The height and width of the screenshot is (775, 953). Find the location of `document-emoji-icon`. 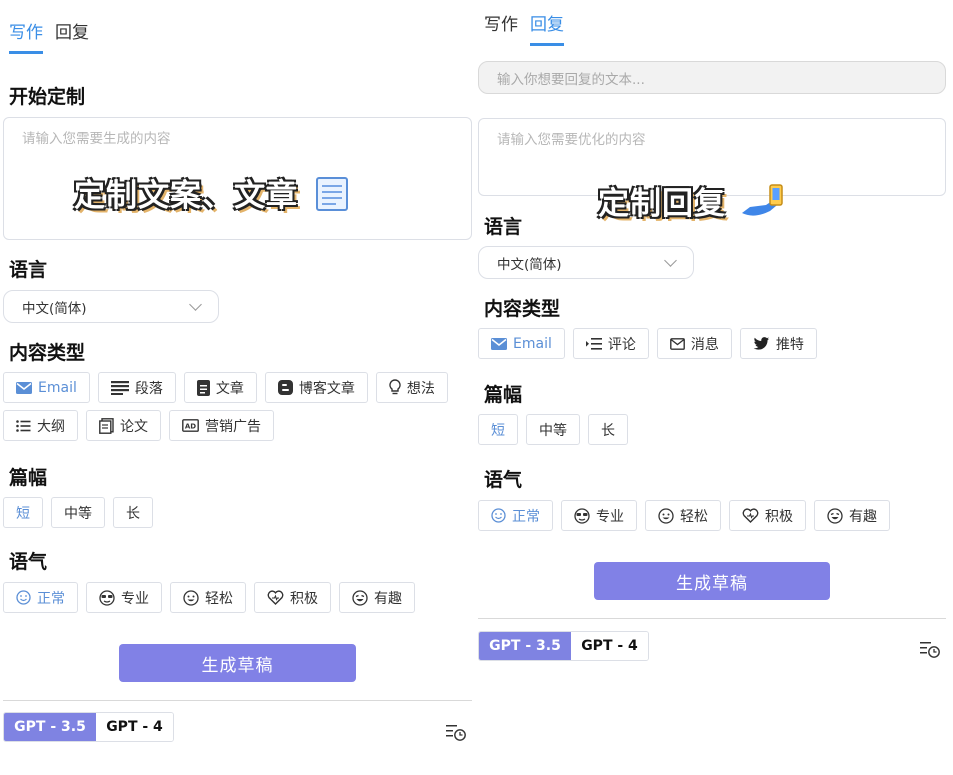

document-emoji-icon is located at coordinates (332, 198).